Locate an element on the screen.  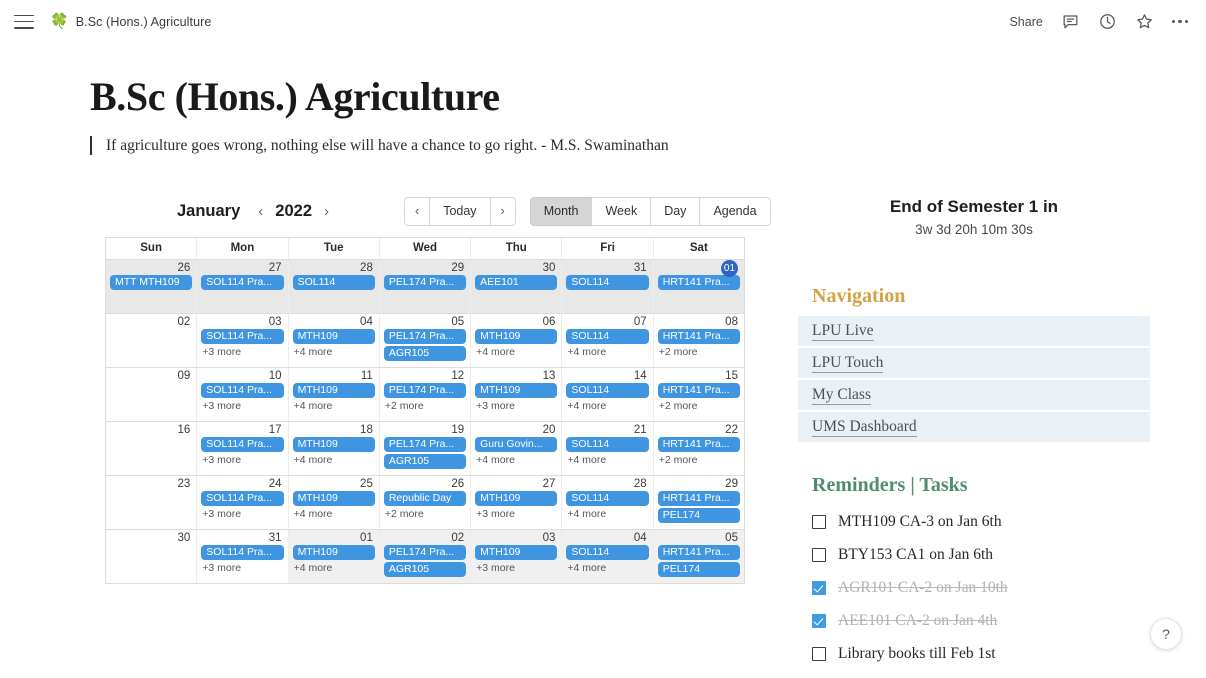
nav-link-ums-dashboard: UMS Dashboard is located at coordinates (974, 428).